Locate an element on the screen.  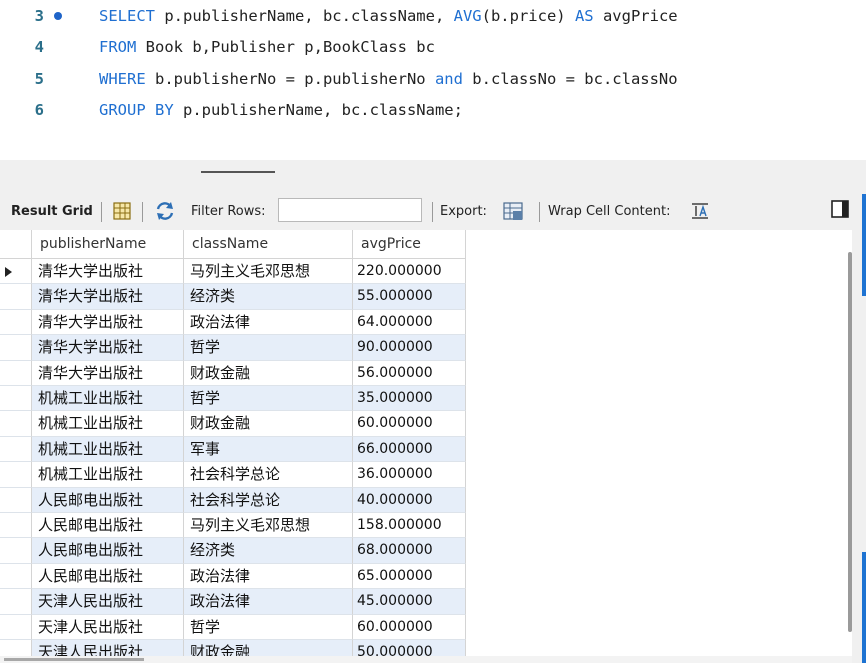
table-row: 人民邮电出版社 经济类 68.000000 is located at coordinates (233, 551).